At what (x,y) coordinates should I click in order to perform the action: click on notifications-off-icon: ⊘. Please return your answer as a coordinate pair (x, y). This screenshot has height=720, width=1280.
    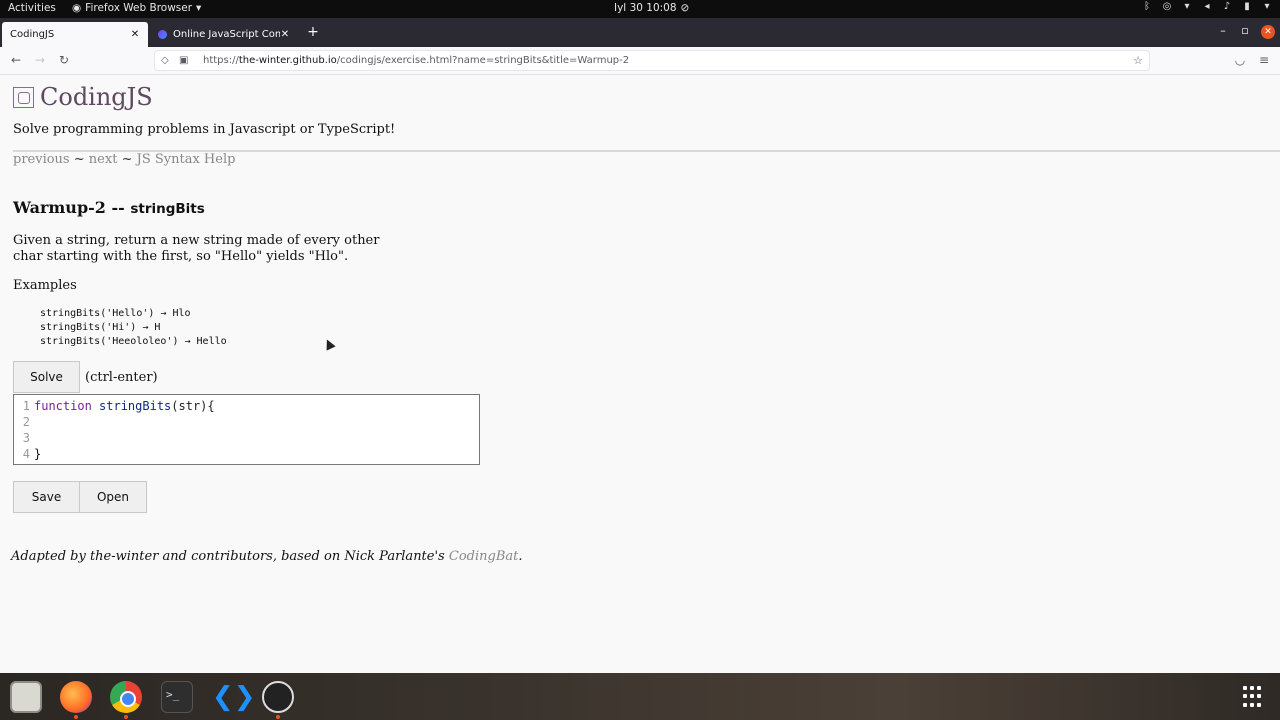
    Looking at the image, I should click on (685, 8).